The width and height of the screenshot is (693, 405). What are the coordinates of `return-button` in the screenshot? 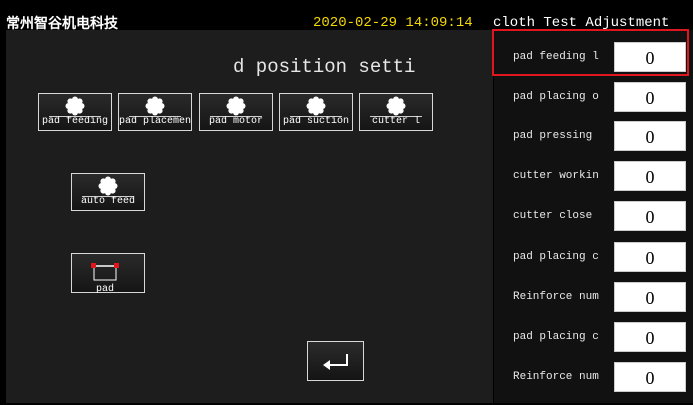 It's located at (335, 361).